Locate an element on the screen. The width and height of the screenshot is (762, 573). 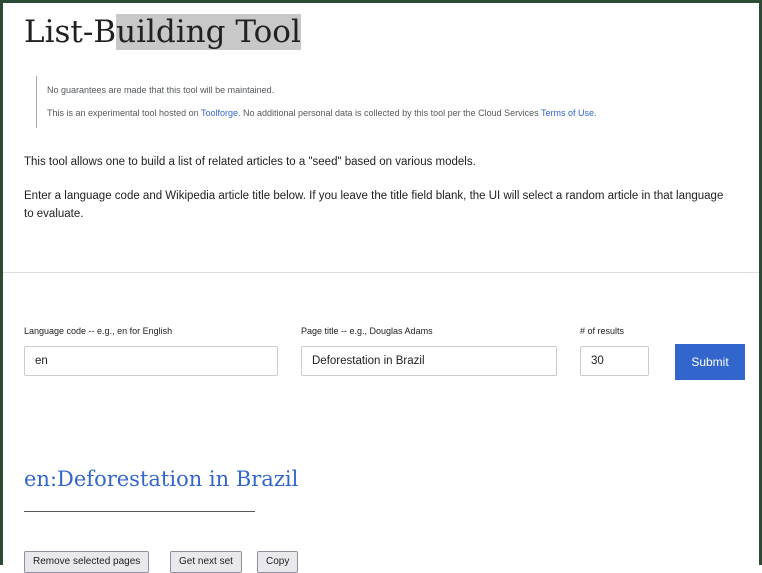
remove-selected-pages-button: Remove selected pages is located at coordinates (87, 562).